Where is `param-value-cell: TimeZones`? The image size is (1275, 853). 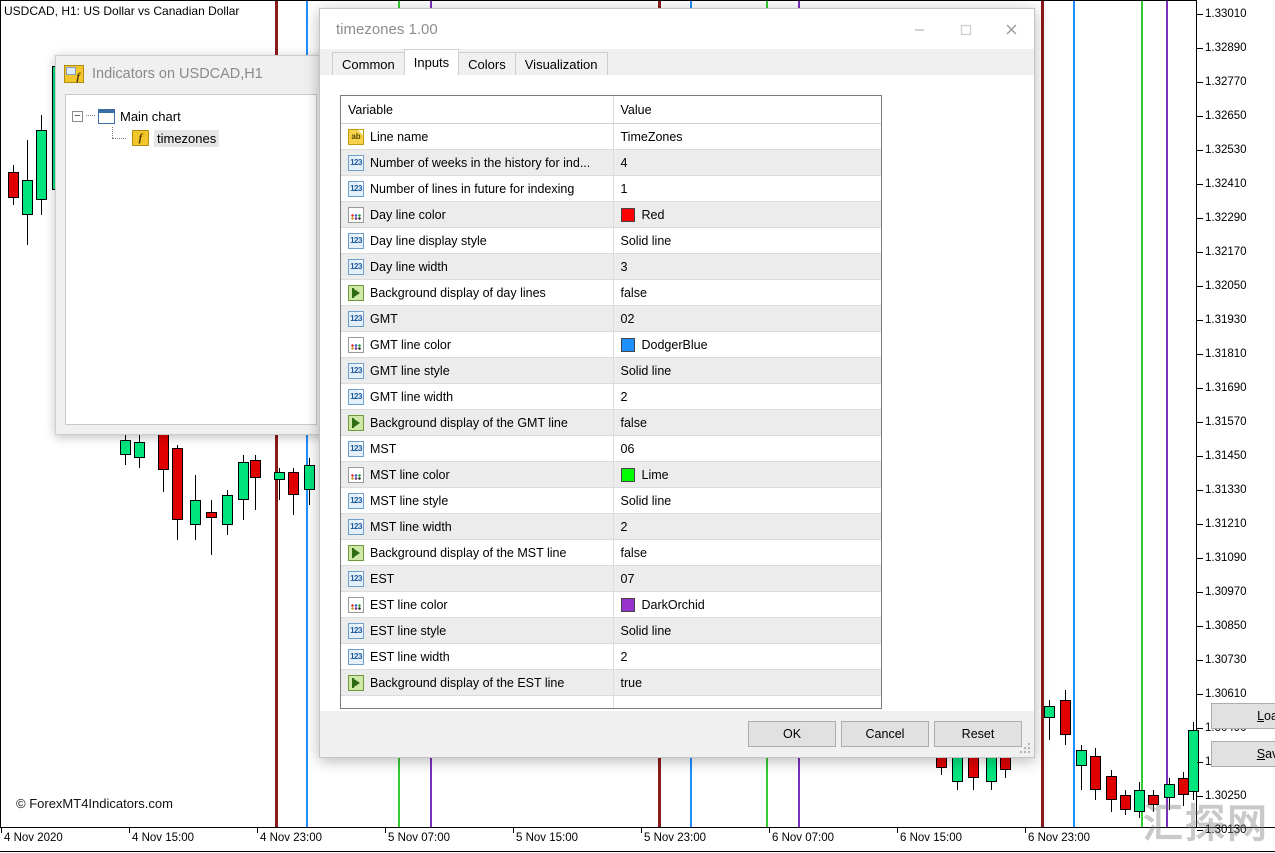
param-value-cell: TimeZones is located at coordinates (747, 136).